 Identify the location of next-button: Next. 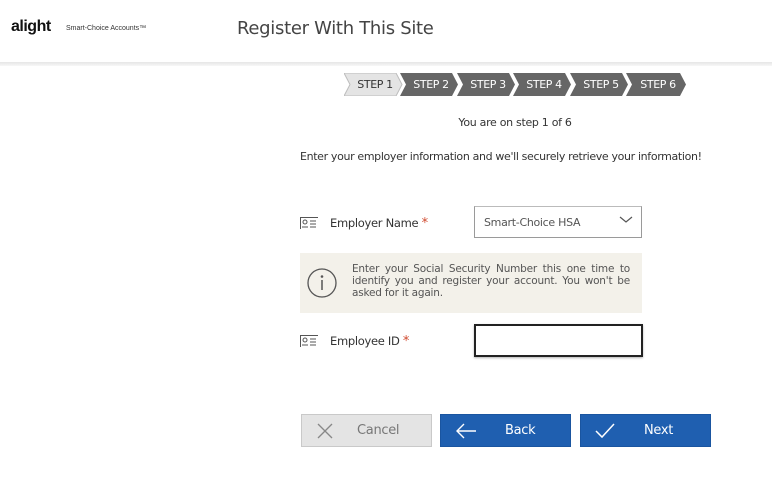
(645, 430).